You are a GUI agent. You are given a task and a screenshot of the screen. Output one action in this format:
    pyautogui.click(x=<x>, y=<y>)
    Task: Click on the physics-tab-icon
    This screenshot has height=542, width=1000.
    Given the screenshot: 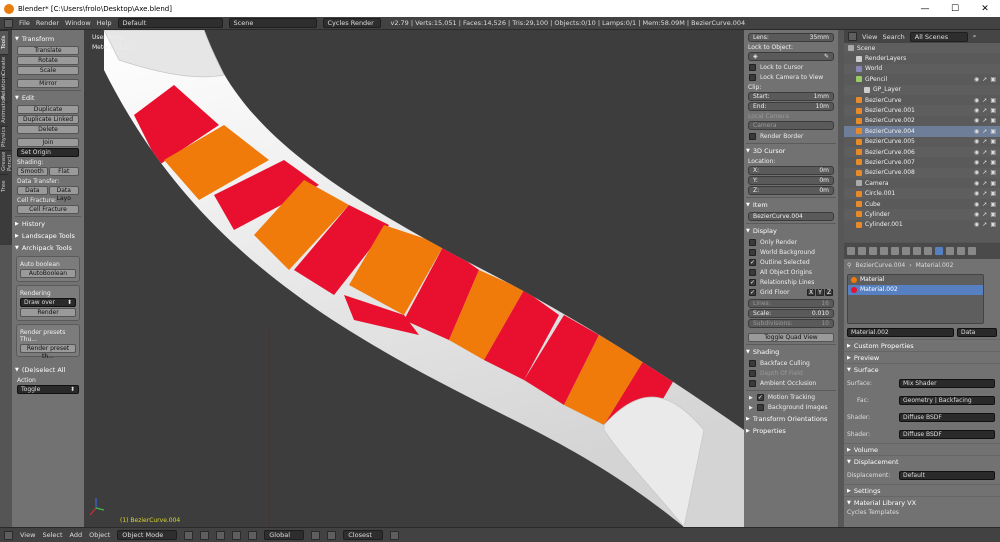 What is the action you would take?
    pyautogui.click(x=972, y=251)
    